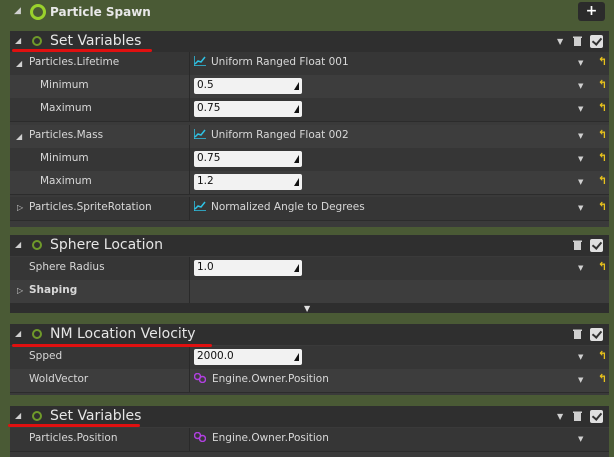  What do you see at coordinates (67, 267) in the screenshot?
I see `param-label: Sphere Radius` at bounding box center [67, 267].